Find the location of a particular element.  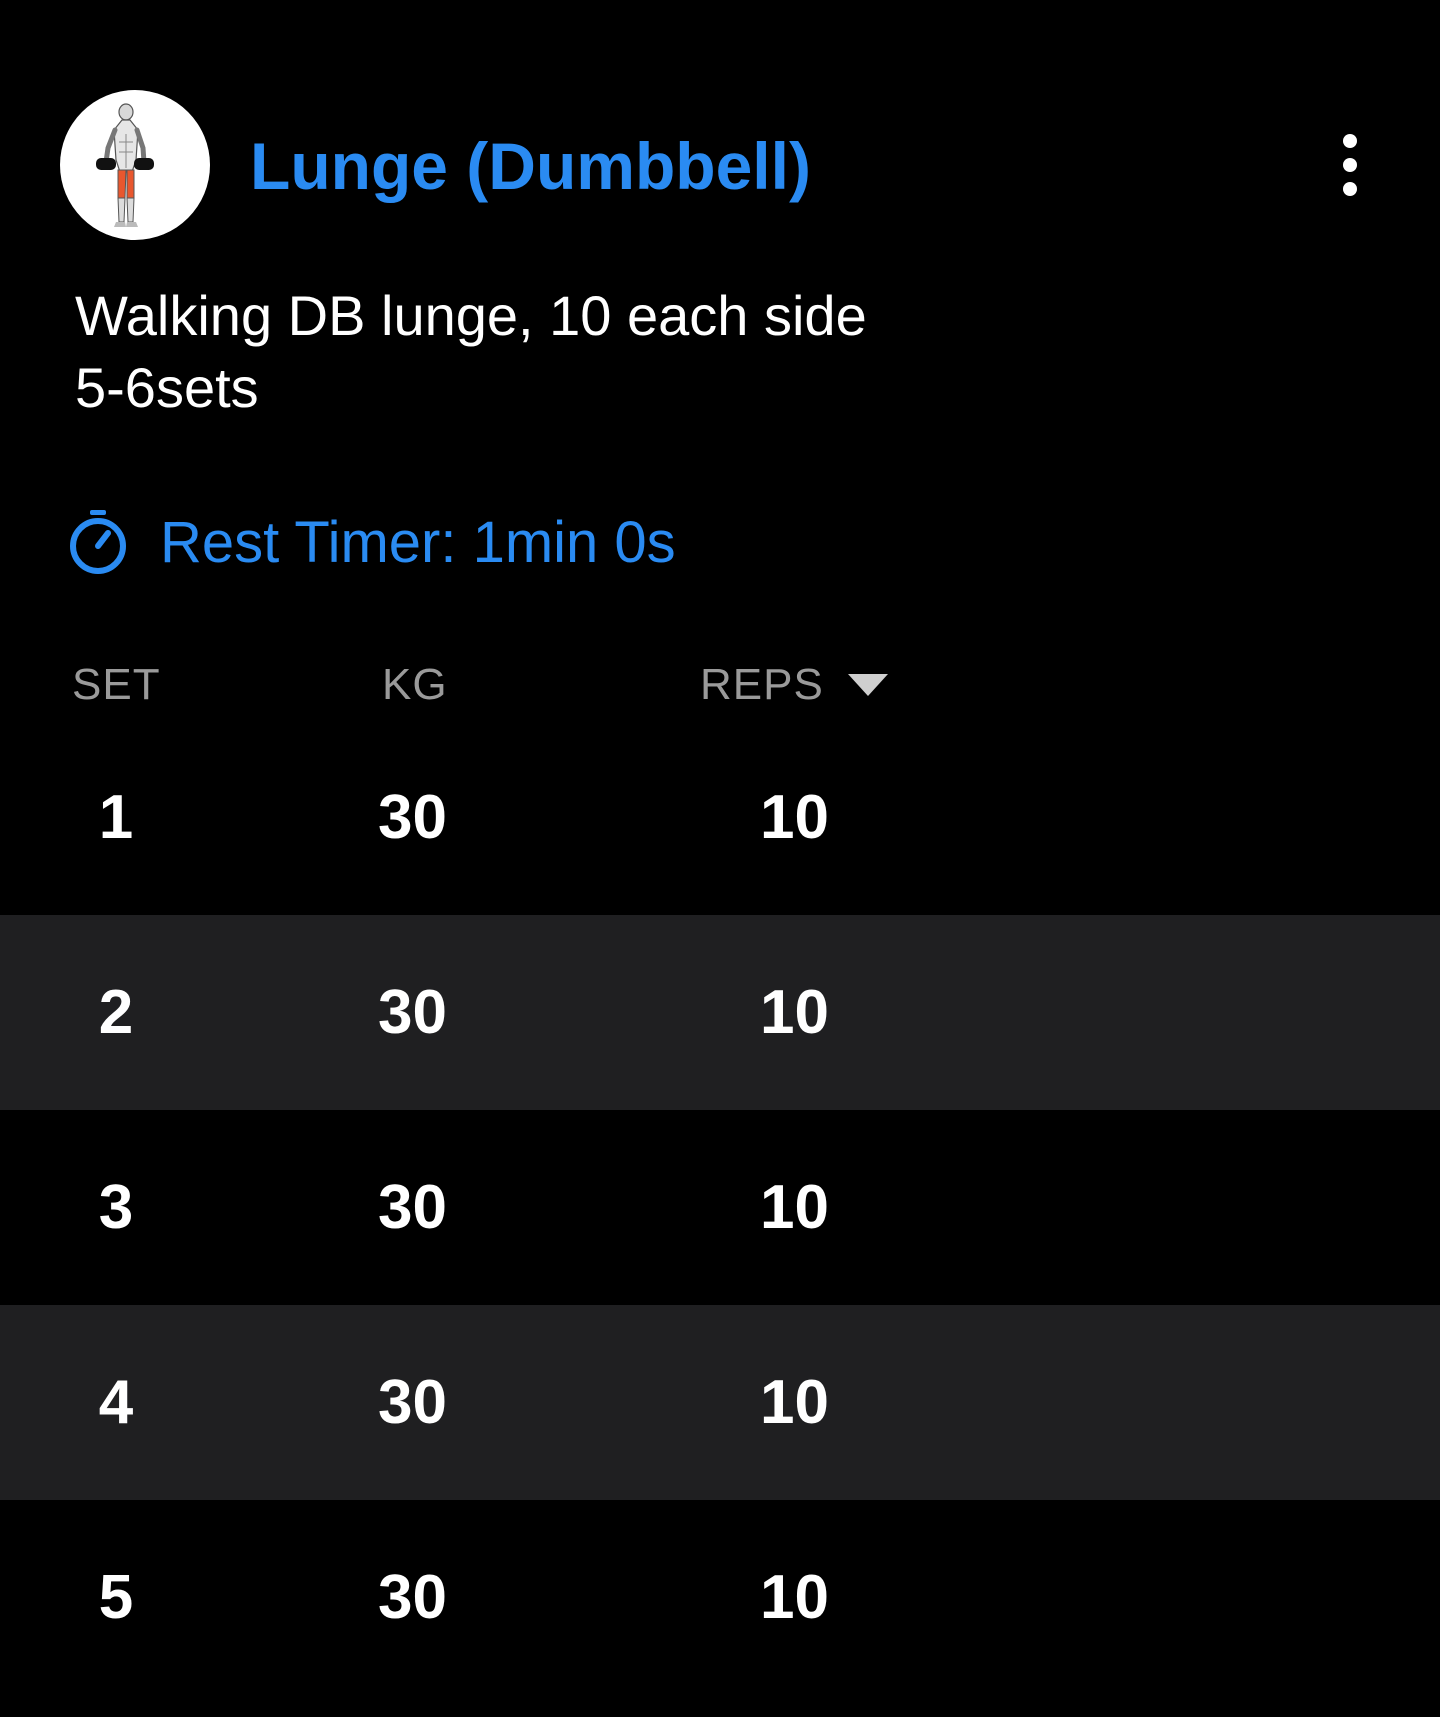

exercise-lunge-illustration-icon is located at coordinates (125, 165).